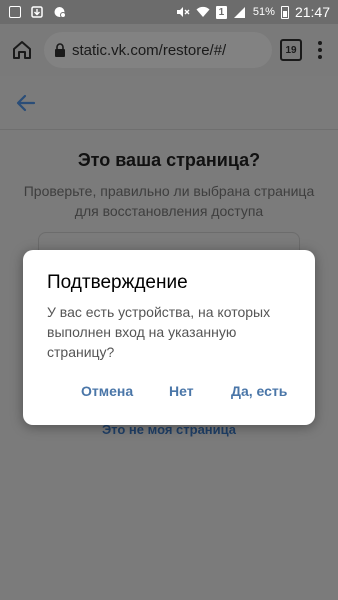  I want to click on clock: 21:47, so click(312, 12).